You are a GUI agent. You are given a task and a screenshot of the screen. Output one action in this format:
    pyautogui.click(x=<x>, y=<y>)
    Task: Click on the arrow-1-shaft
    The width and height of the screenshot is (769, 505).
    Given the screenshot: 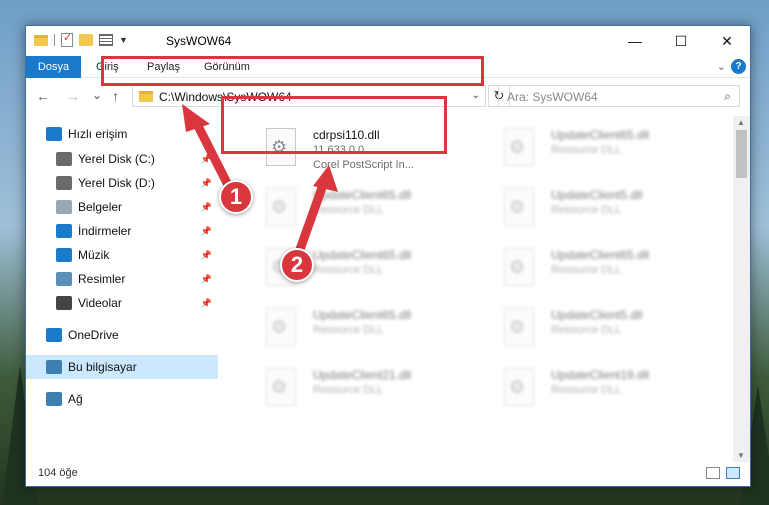 What is the action you would take?
    pyautogui.click(x=211, y=152)
    